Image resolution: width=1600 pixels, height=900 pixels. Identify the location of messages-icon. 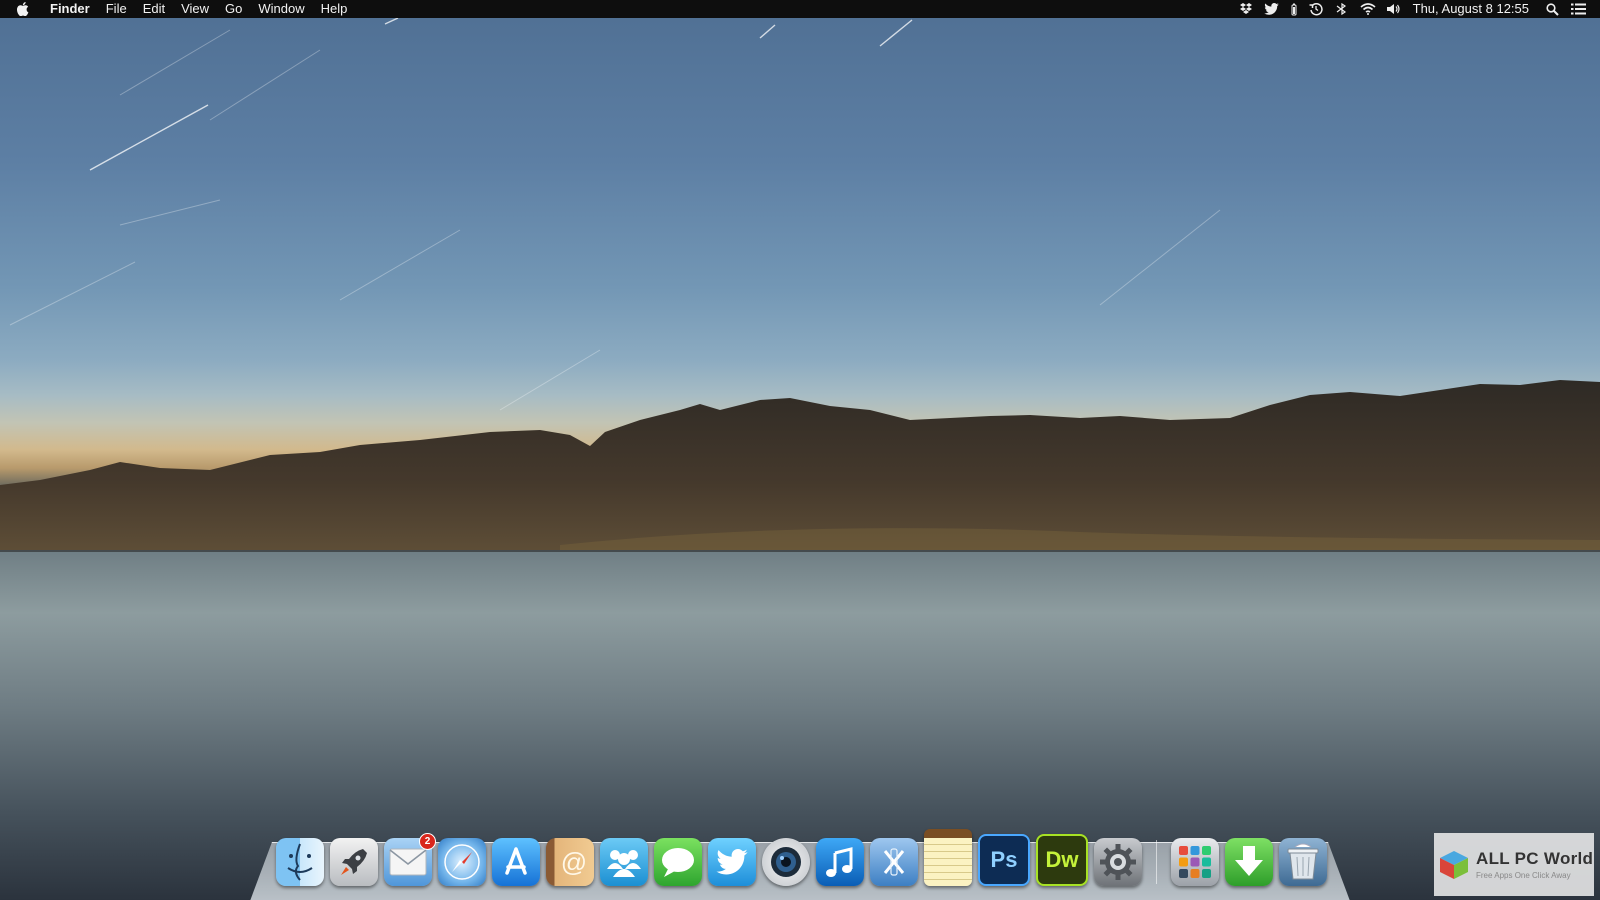
(678, 862).